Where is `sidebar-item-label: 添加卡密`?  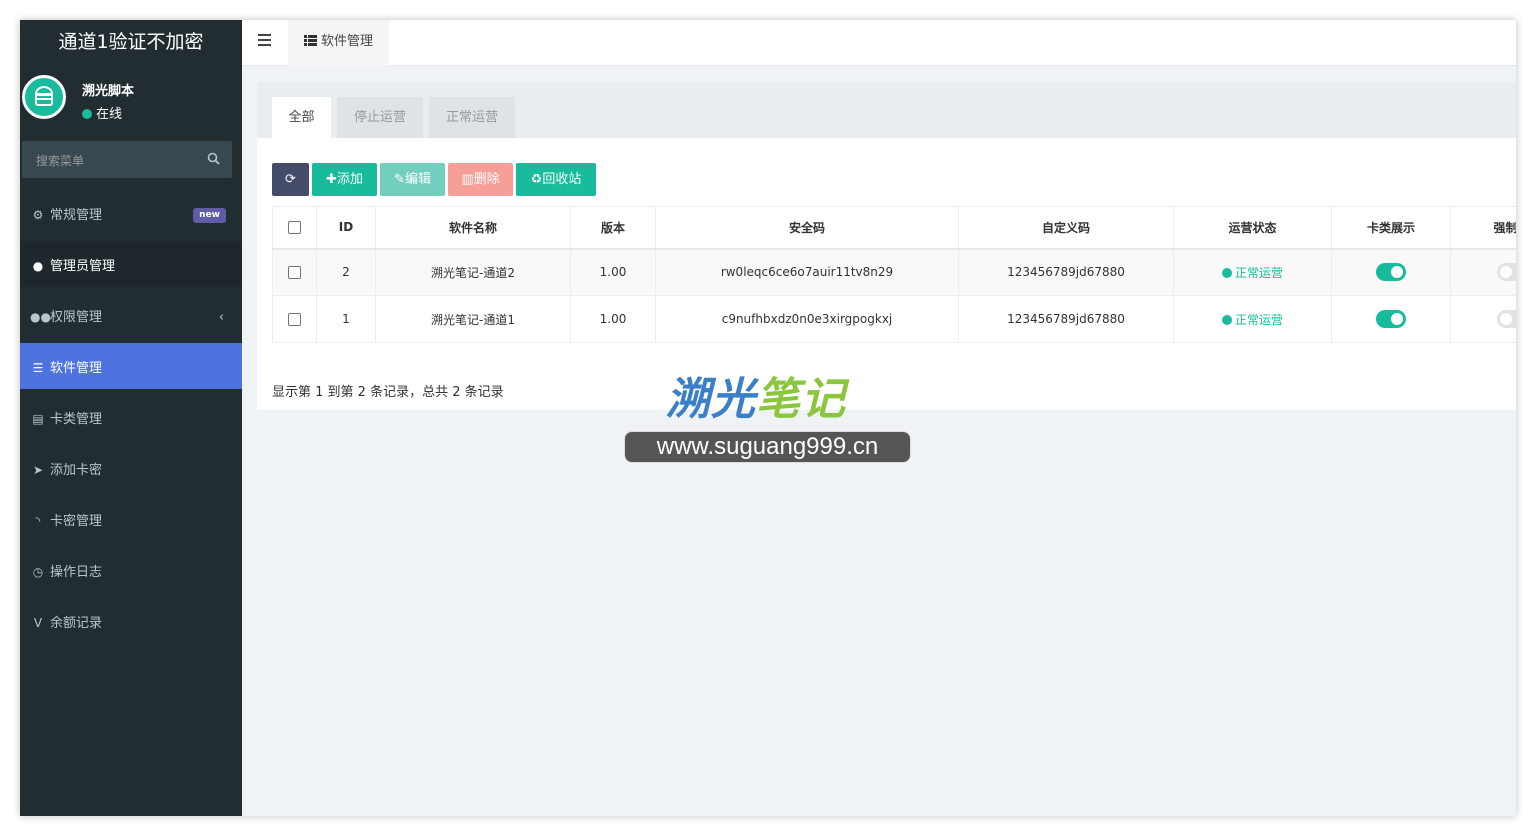
sidebar-item-label: 添加卡密 is located at coordinates (76, 470).